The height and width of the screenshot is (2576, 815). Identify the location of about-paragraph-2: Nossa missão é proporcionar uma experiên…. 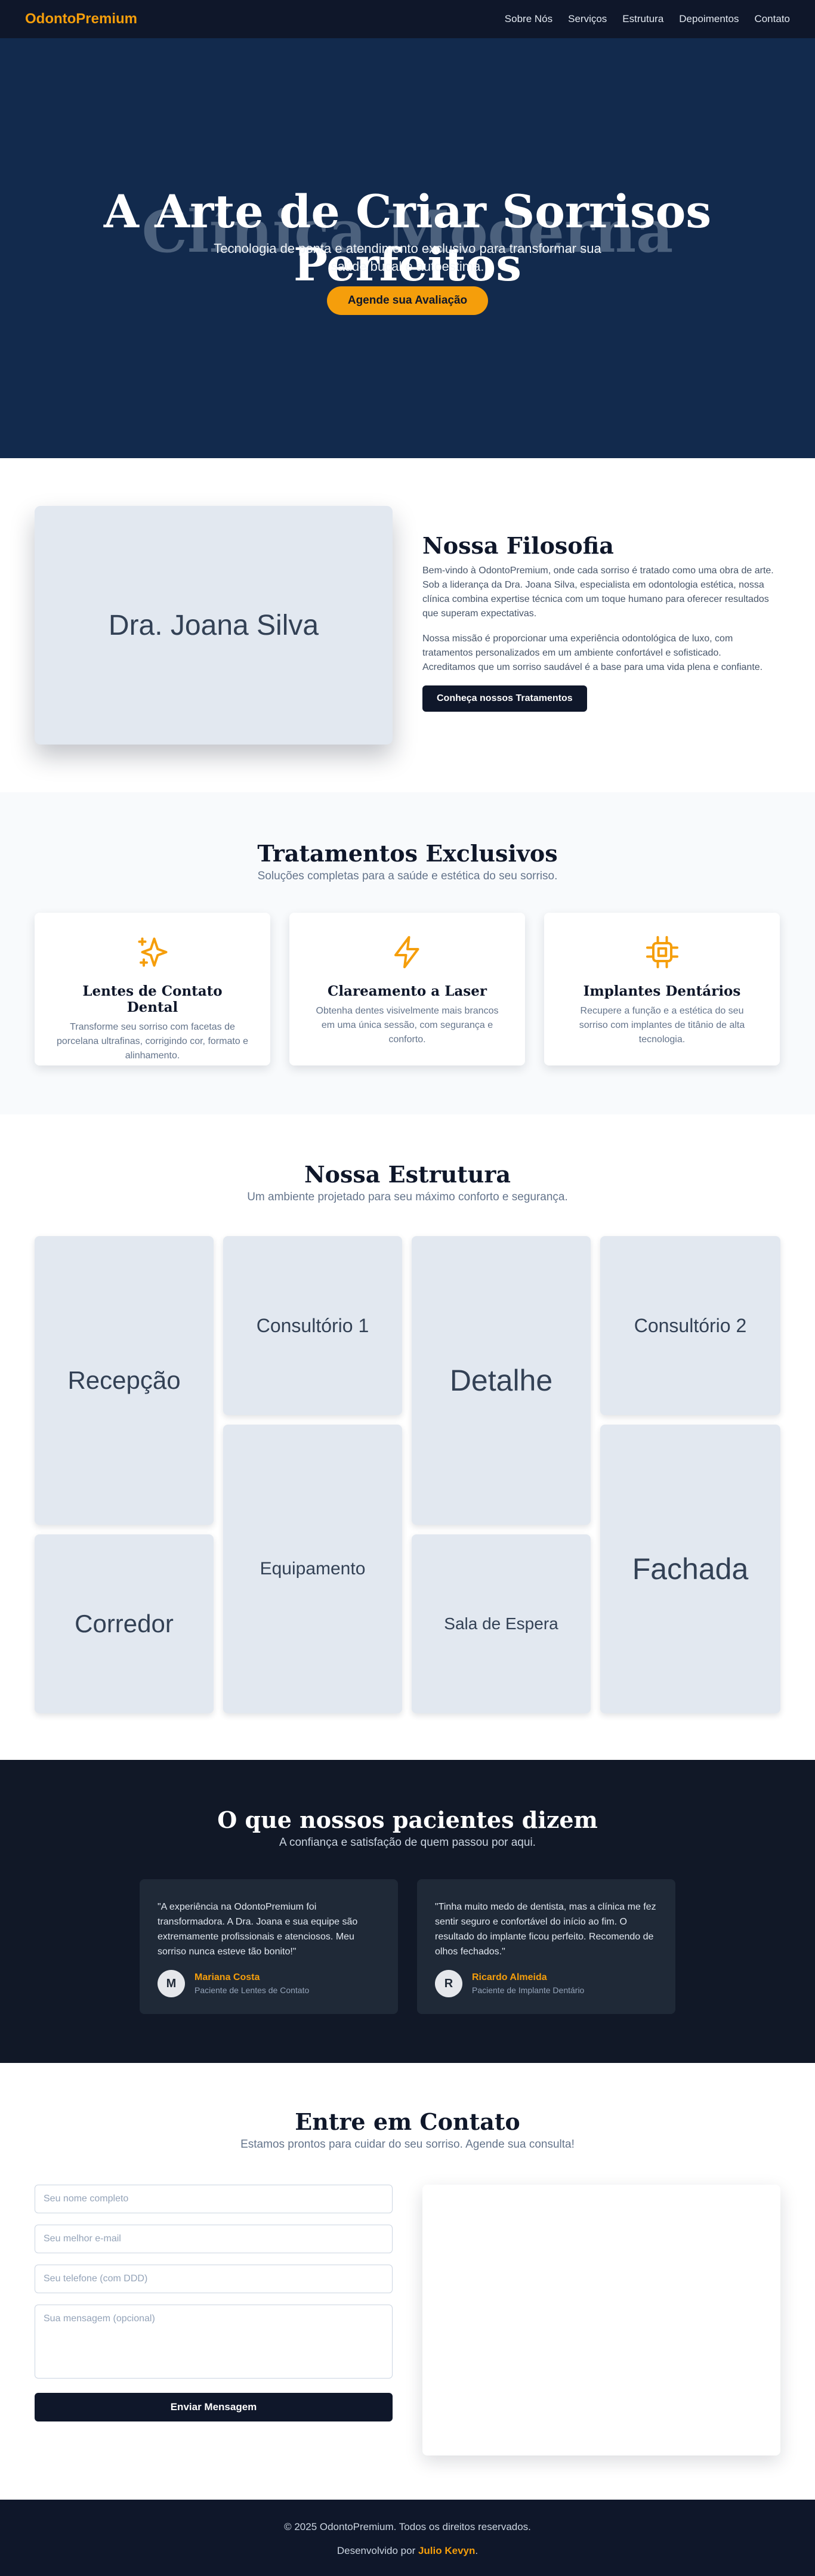
(592, 653).